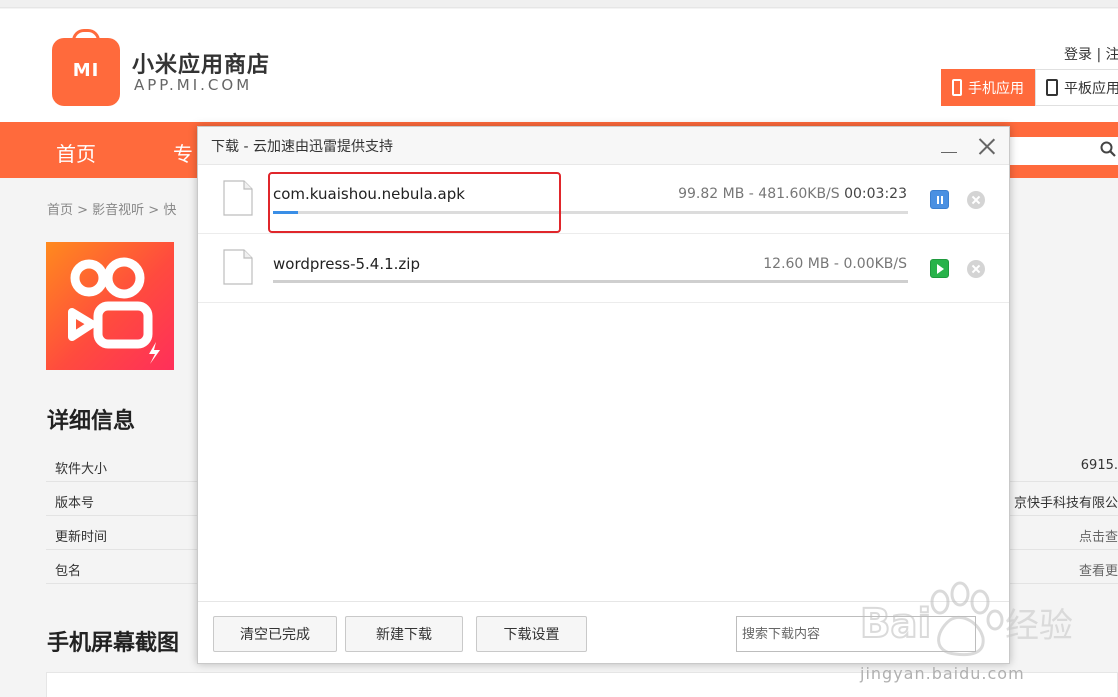 The image size is (1118, 697). I want to click on tablet-icon, so click(1052, 87).